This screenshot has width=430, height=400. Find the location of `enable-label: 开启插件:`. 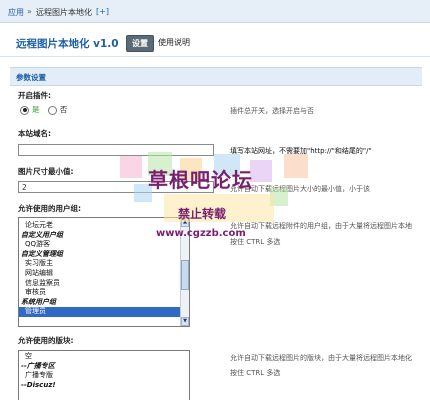

enable-label: 开启插件: is located at coordinates (34, 95).